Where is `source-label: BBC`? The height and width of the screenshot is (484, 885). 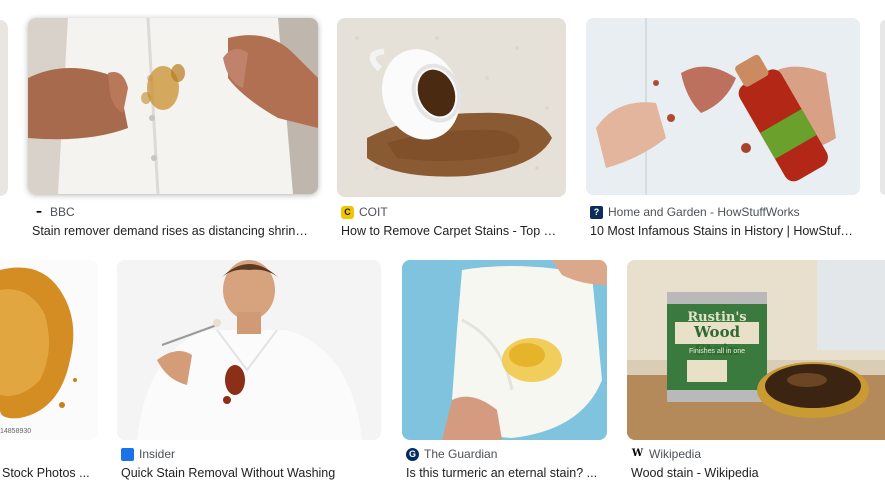
source-label: BBC is located at coordinates (62, 212).